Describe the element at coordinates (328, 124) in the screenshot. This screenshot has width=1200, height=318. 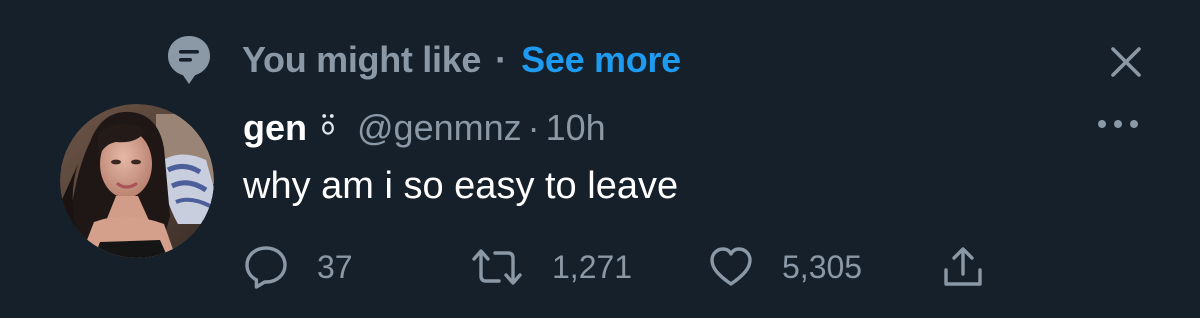
I see `surprised-face-emoji-icon` at that location.